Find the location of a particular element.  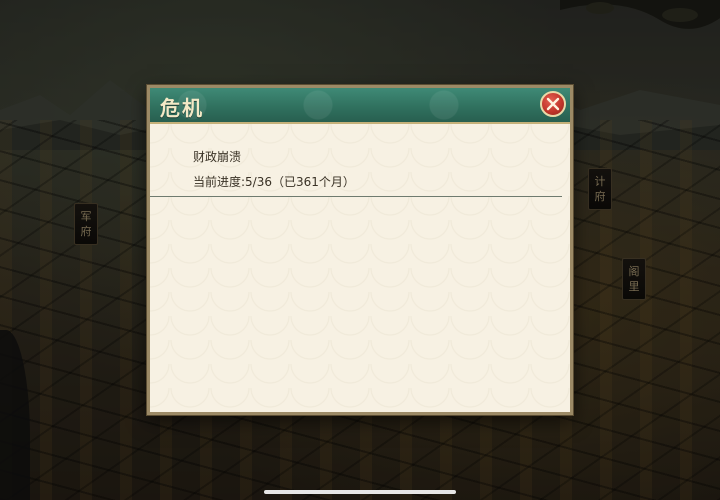

divider is located at coordinates (356, 196).